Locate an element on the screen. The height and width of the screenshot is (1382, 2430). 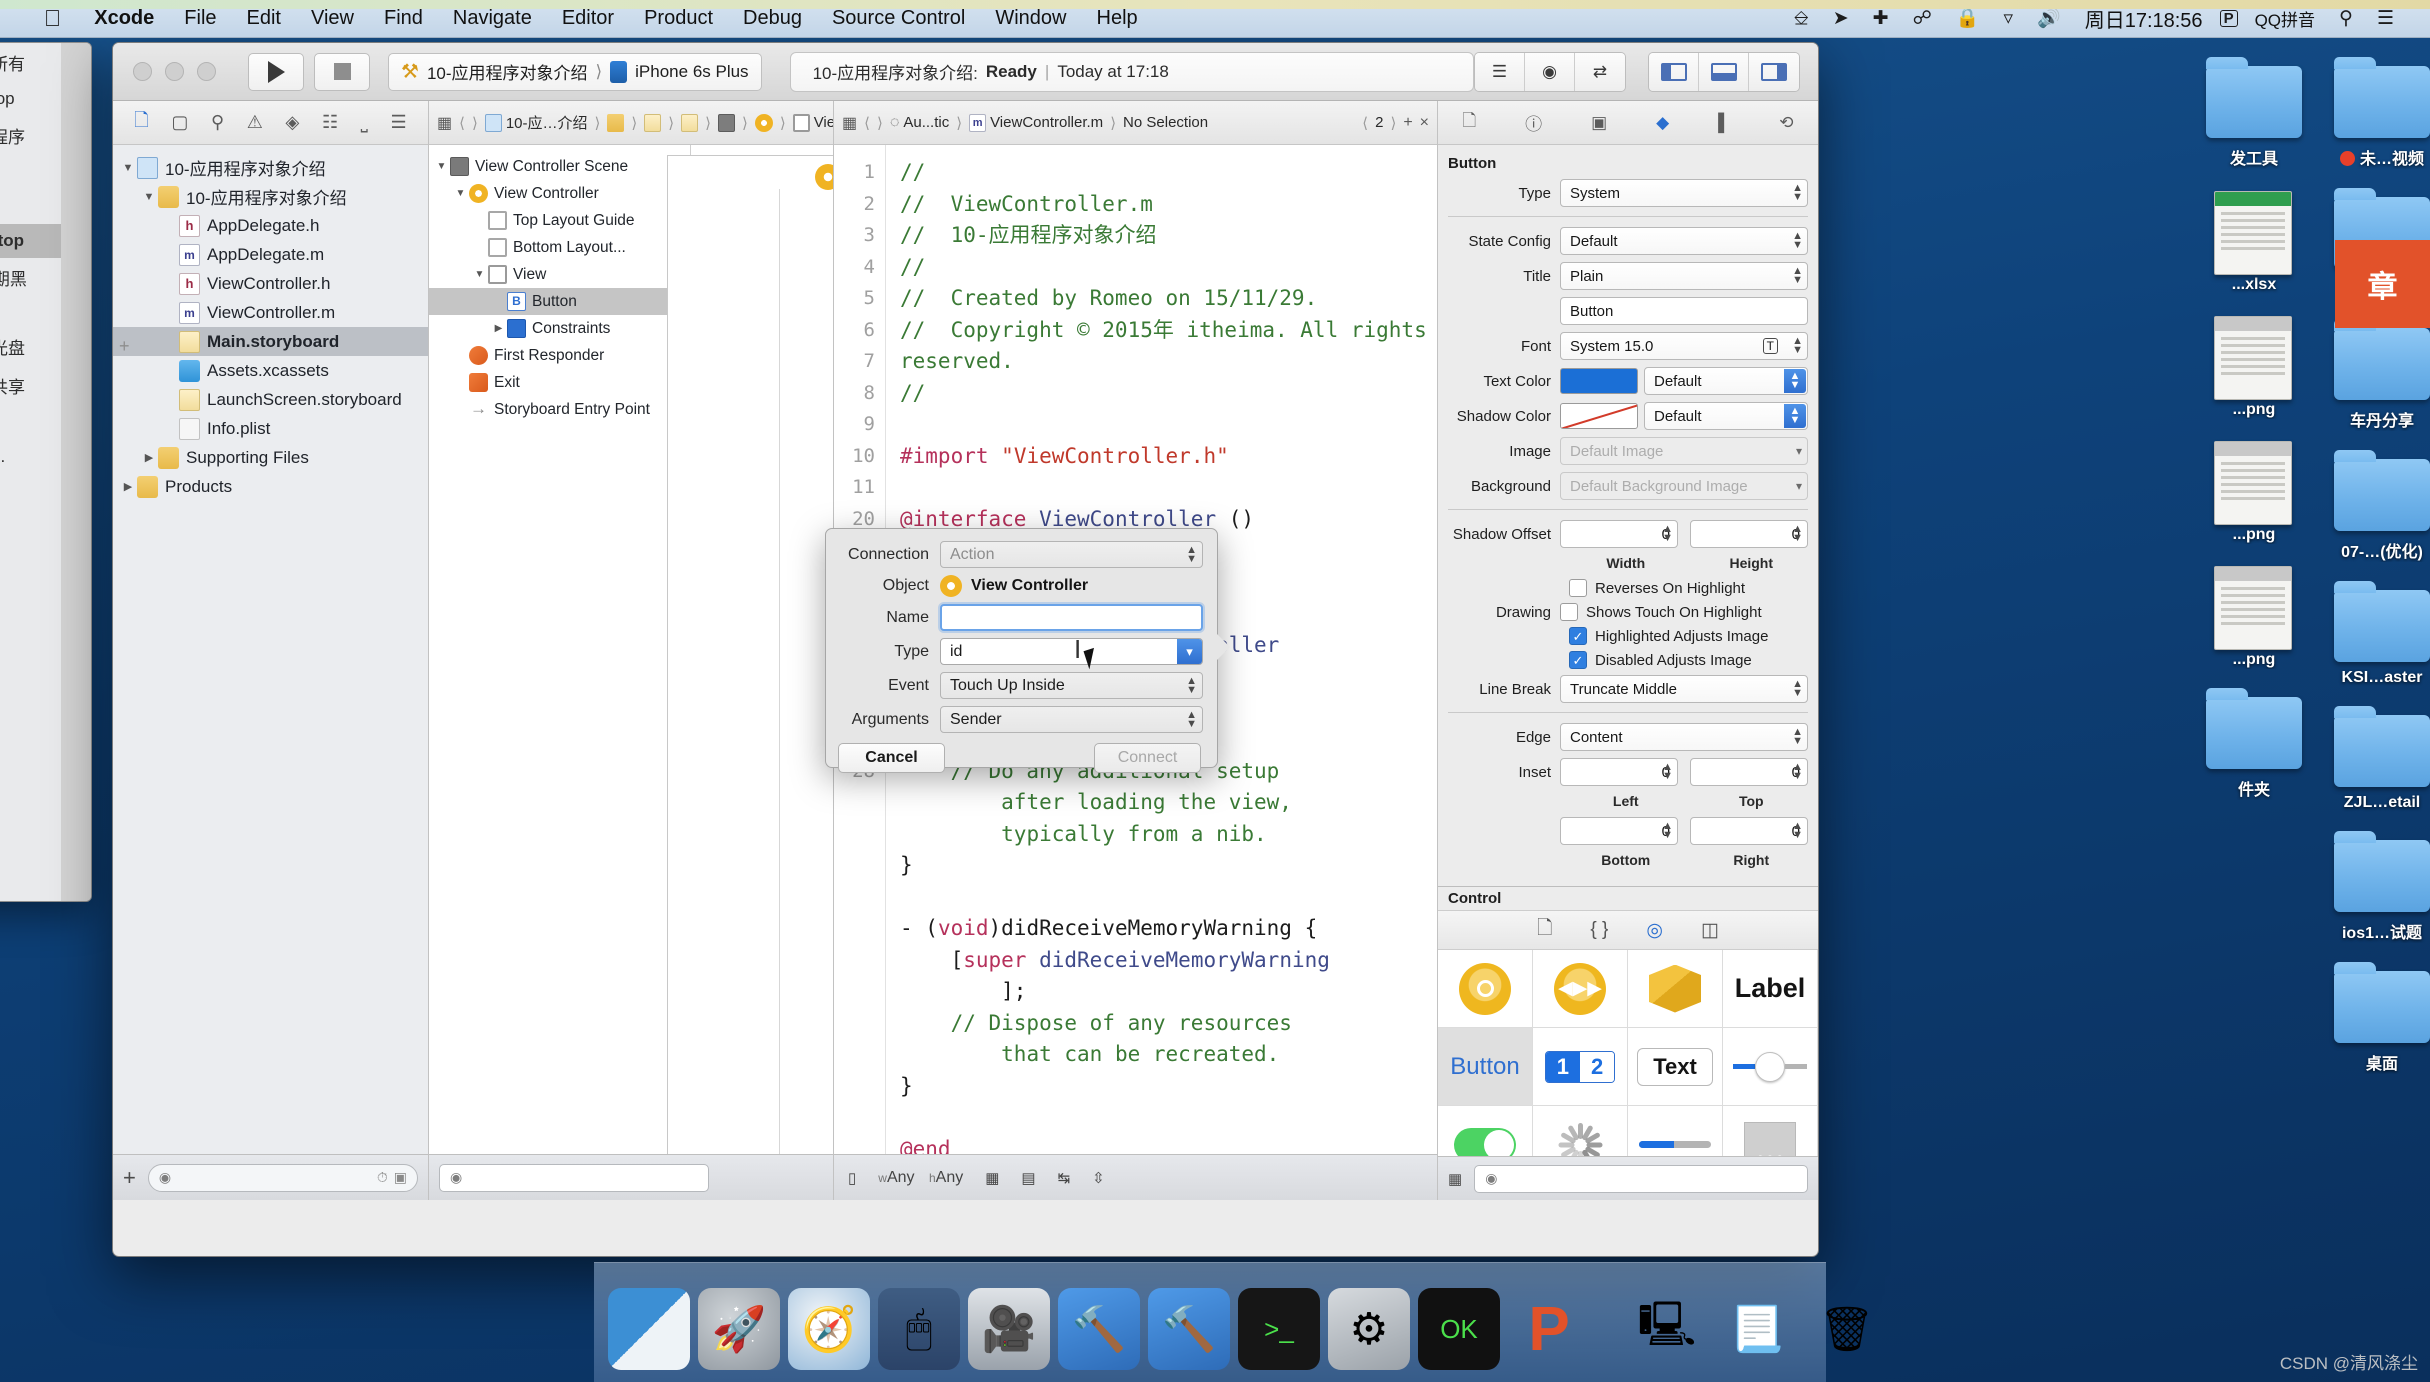
assistant-mode-chip: ◌ Au...tic is located at coordinates (919, 123).